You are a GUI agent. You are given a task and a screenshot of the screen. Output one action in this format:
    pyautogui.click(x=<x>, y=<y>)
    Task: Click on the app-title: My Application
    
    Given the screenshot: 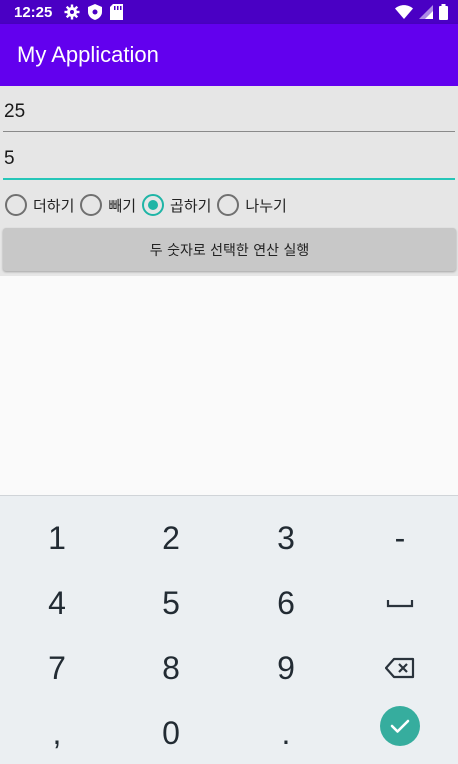 What is the action you would take?
    pyautogui.click(x=88, y=54)
    